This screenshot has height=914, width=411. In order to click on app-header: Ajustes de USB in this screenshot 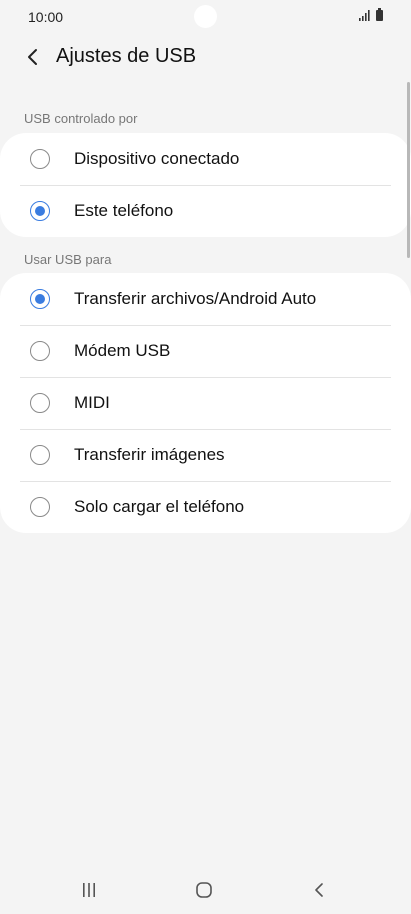, I will do `click(205, 58)`.